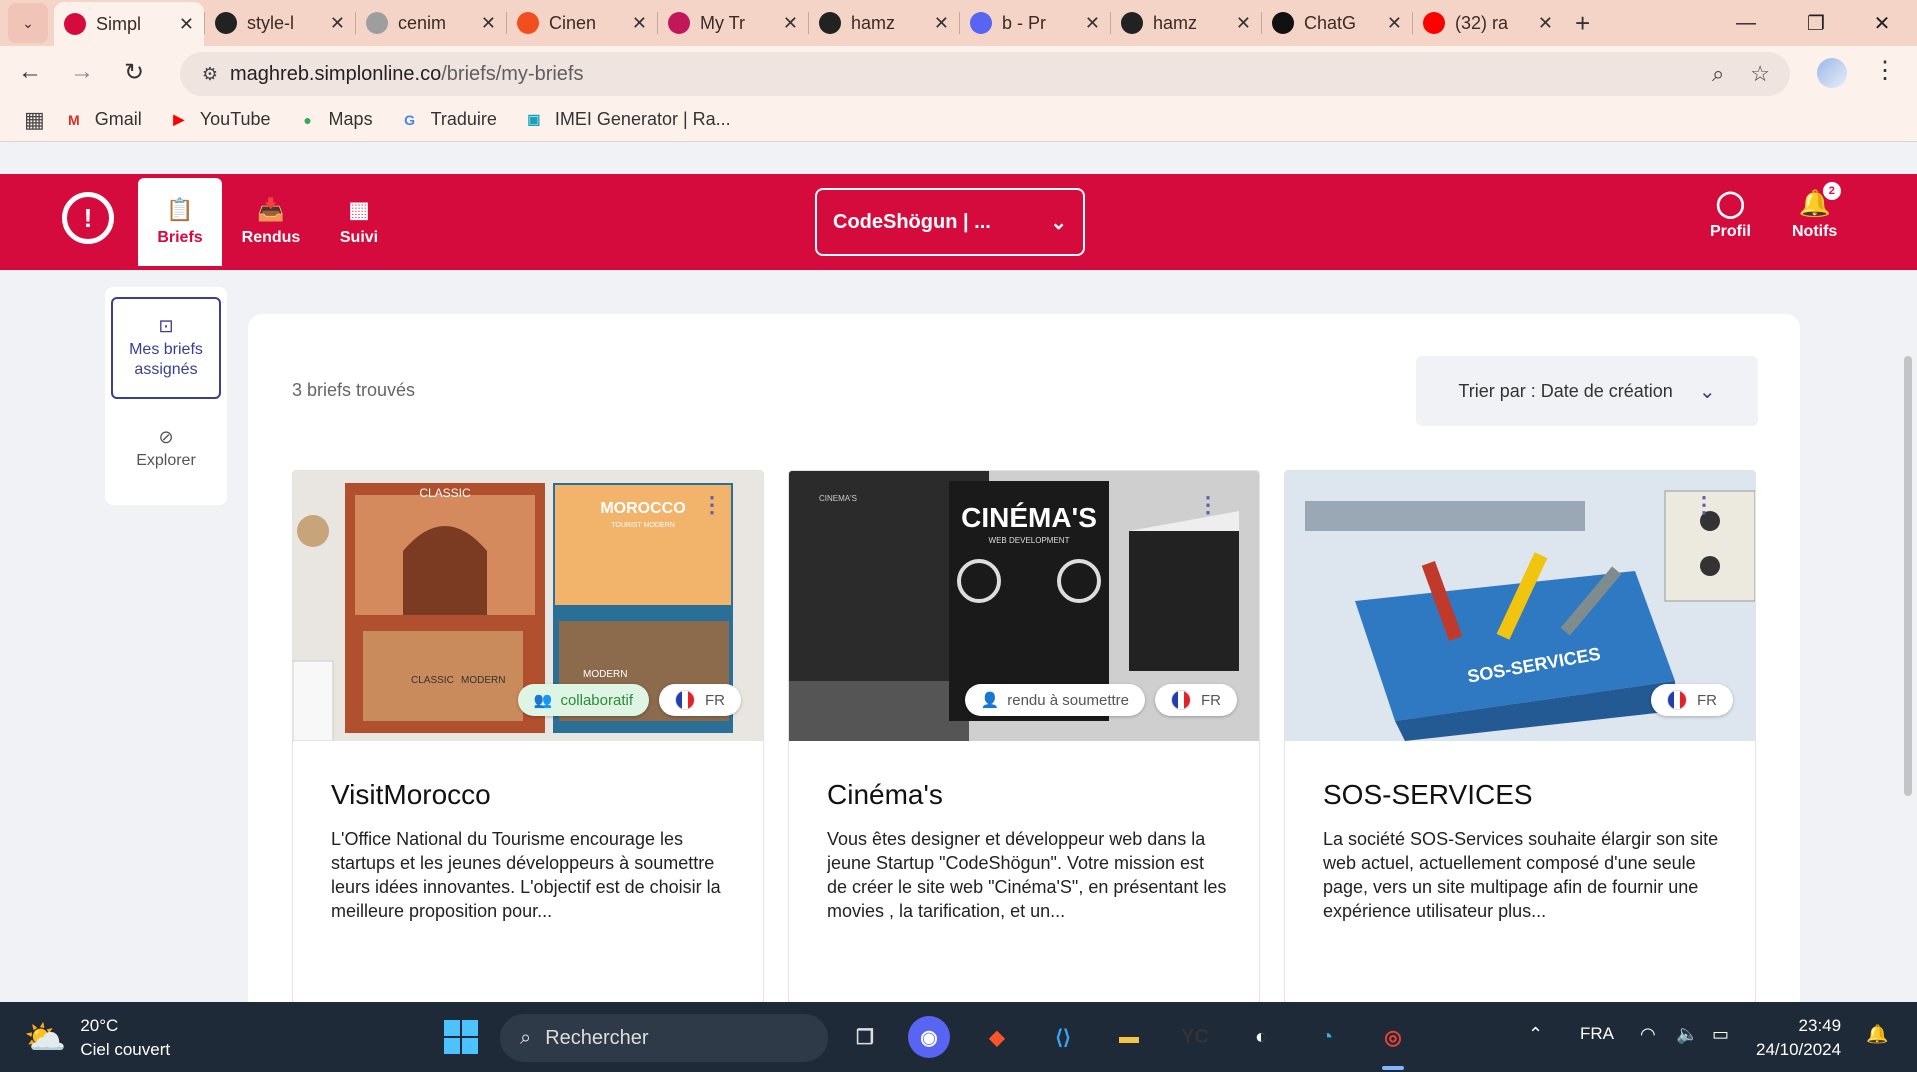 This screenshot has width=1917, height=1072. Describe the element at coordinates (102, 119) in the screenshot. I see `bookmark-item: M Gmail` at that location.